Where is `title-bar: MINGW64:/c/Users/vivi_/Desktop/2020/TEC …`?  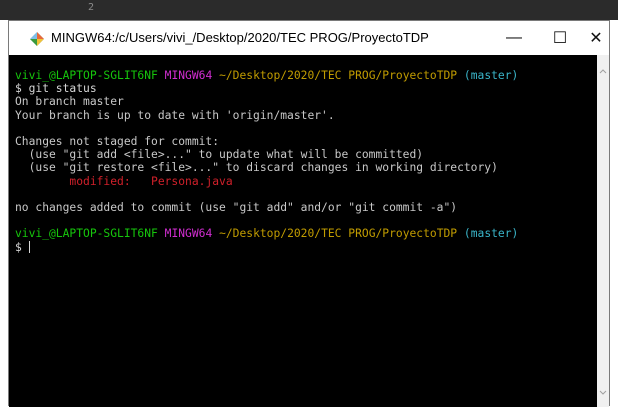
title-bar: MINGW64:/c/Users/vivi_/Desktop/2020/TEC … is located at coordinates (309, 38).